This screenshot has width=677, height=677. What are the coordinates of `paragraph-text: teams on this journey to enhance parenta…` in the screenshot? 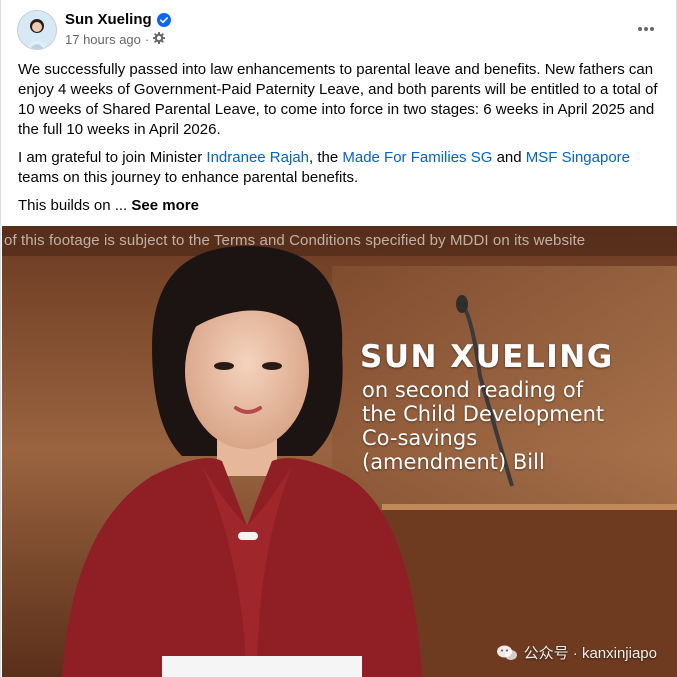 It's located at (188, 177).